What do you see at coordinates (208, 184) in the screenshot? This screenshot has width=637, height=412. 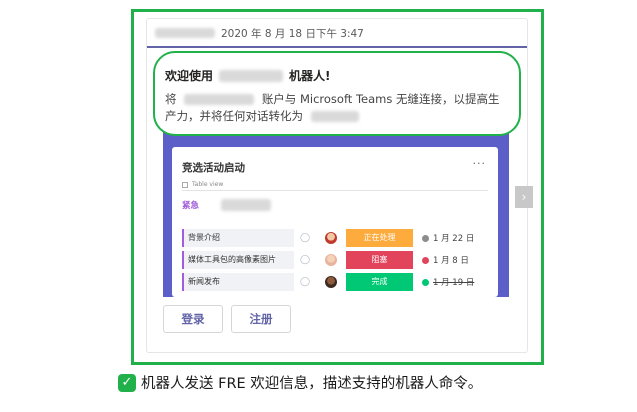 I see `view-label: Table view` at bounding box center [208, 184].